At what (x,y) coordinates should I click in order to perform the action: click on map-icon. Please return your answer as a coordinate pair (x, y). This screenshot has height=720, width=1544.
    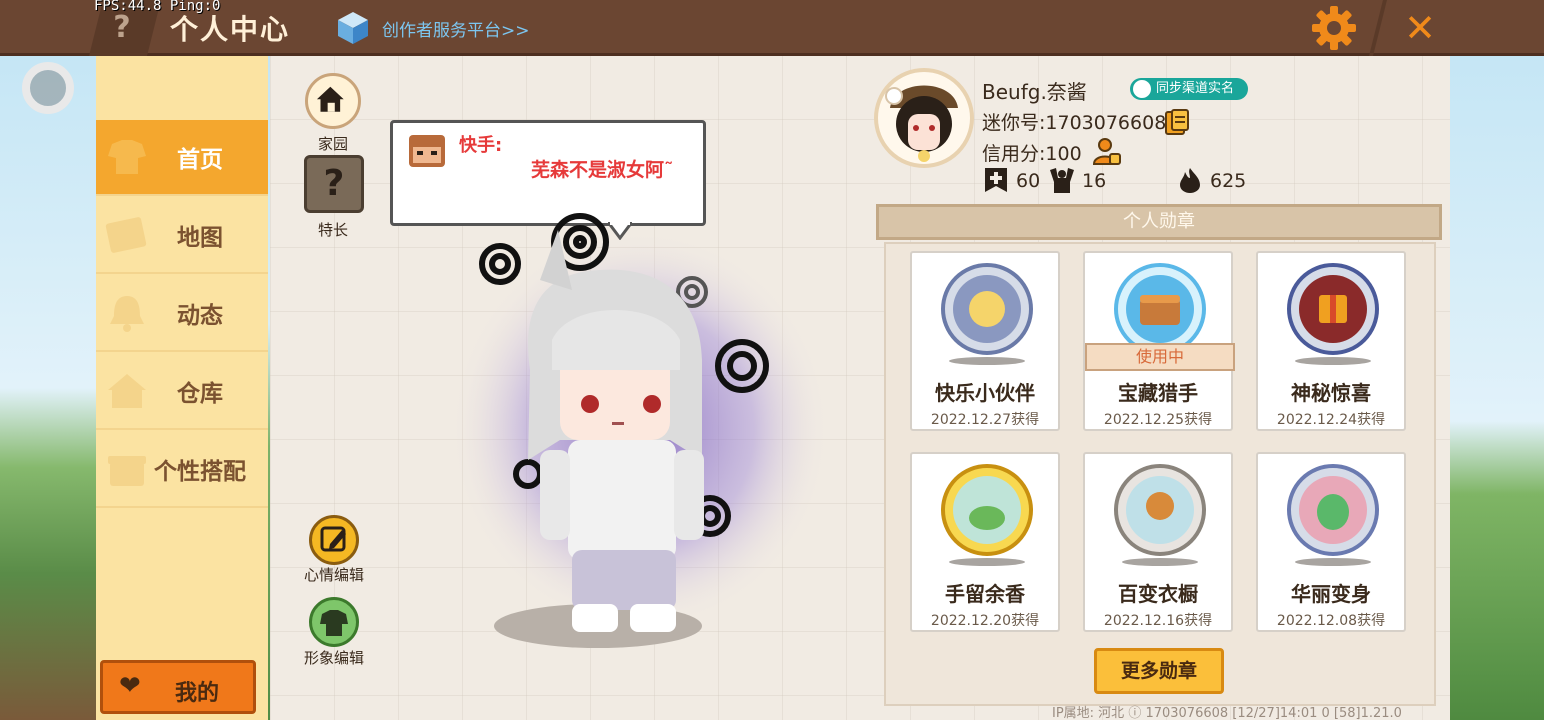
    Looking at the image, I should click on (126, 235).